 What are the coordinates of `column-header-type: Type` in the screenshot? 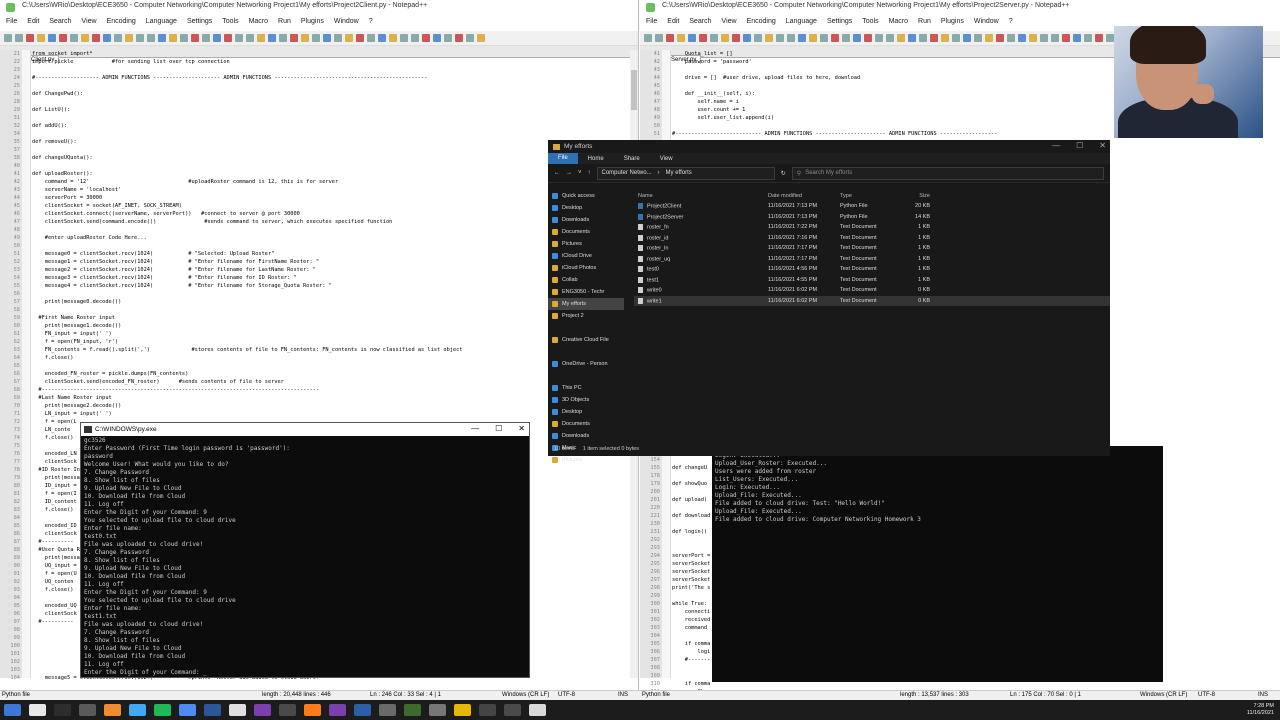 It's located at (870, 196).